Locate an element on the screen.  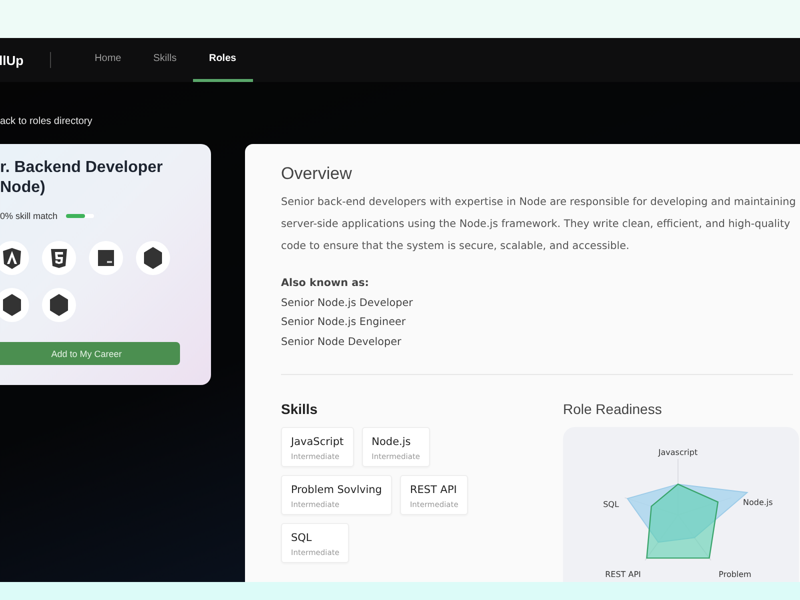
back-link: ack to roles directory is located at coordinates (400, 113).